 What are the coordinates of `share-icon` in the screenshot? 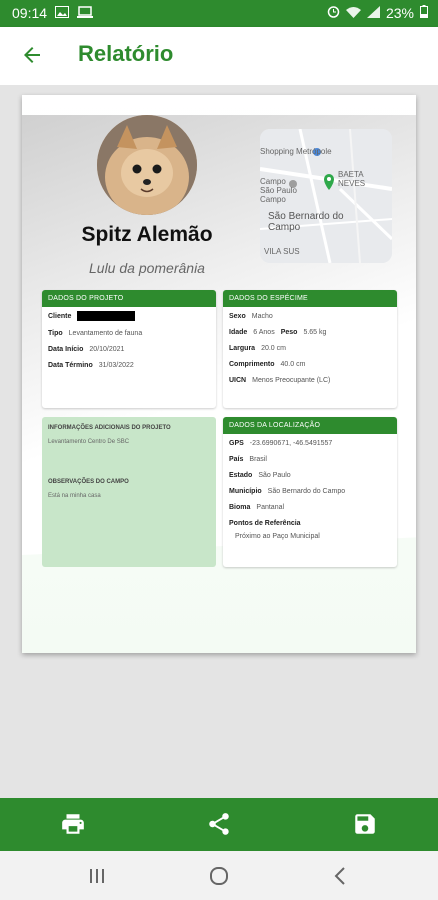 It's located at (219, 824).